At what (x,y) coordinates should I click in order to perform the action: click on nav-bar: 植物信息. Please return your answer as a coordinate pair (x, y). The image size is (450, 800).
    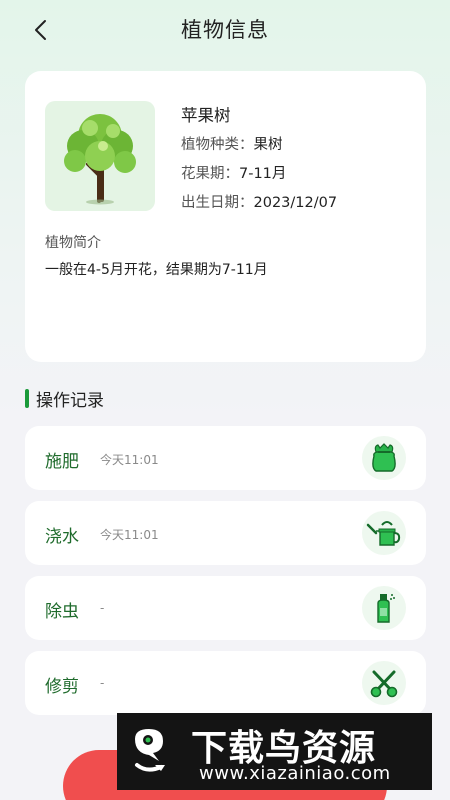
    Looking at the image, I should click on (225, 30).